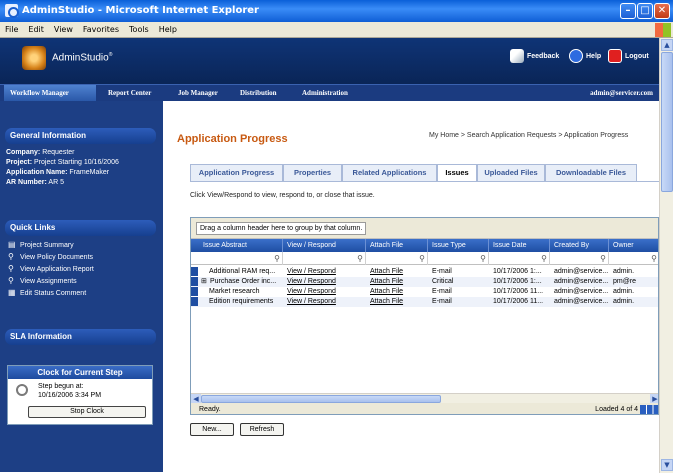 The width and height of the screenshot is (673, 473). What do you see at coordinates (329, 93) in the screenshot?
I see `nav-tab-administration: Administration` at bounding box center [329, 93].